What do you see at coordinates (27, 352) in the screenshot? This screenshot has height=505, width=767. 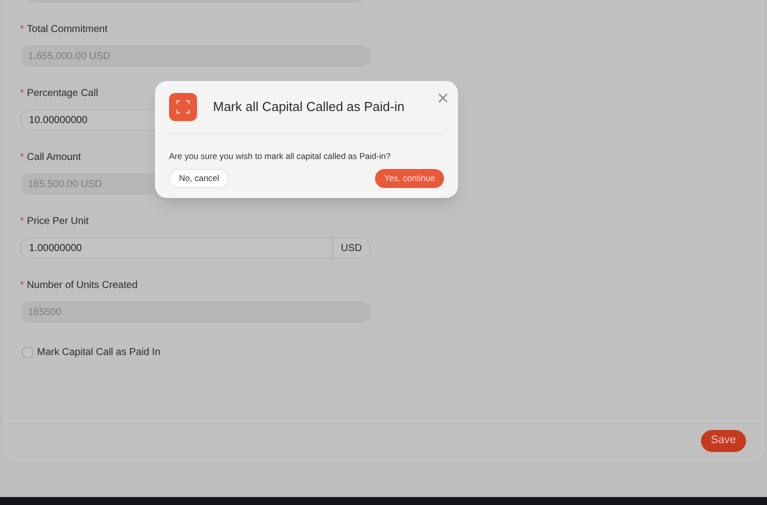 I see `checkbox` at bounding box center [27, 352].